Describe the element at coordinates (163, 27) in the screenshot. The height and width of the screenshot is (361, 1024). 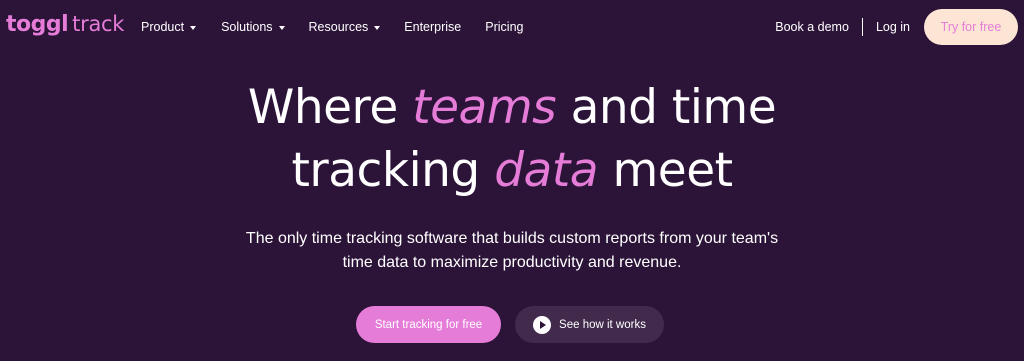
I see `nav-item-label: Product` at that location.